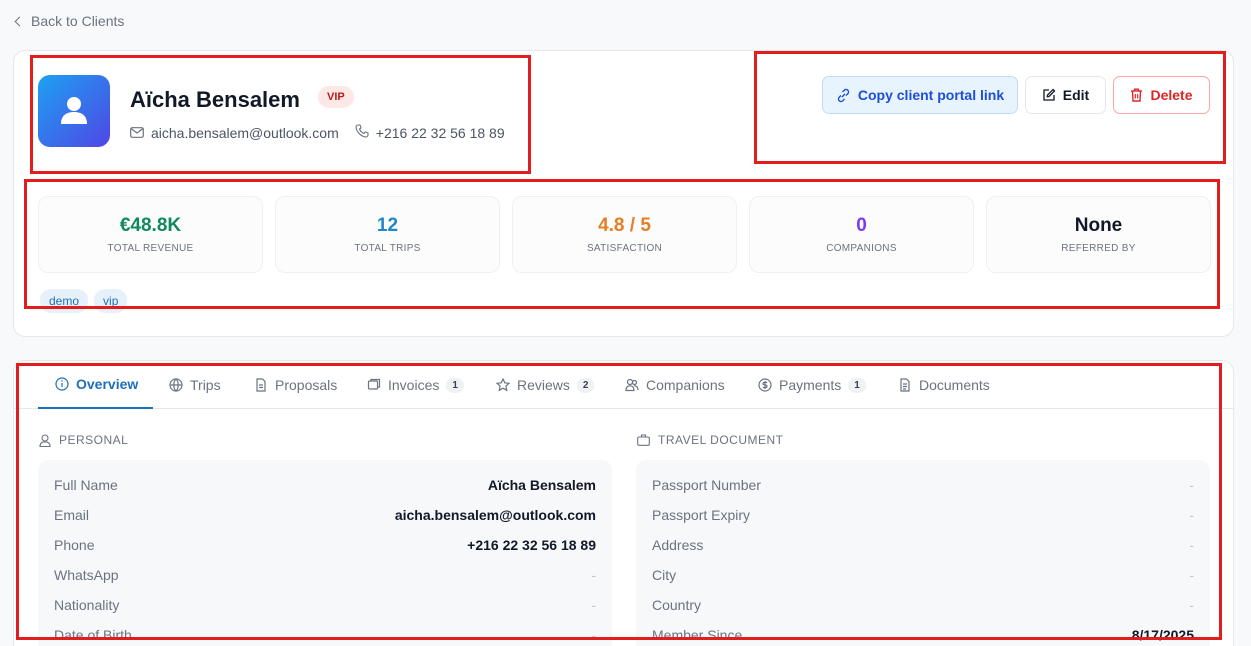 The height and width of the screenshot is (646, 1251). What do you see at coordinates (697, 635) in the screenshot?
I see `detail-key: Member Since` at bounding box center [697, 635].